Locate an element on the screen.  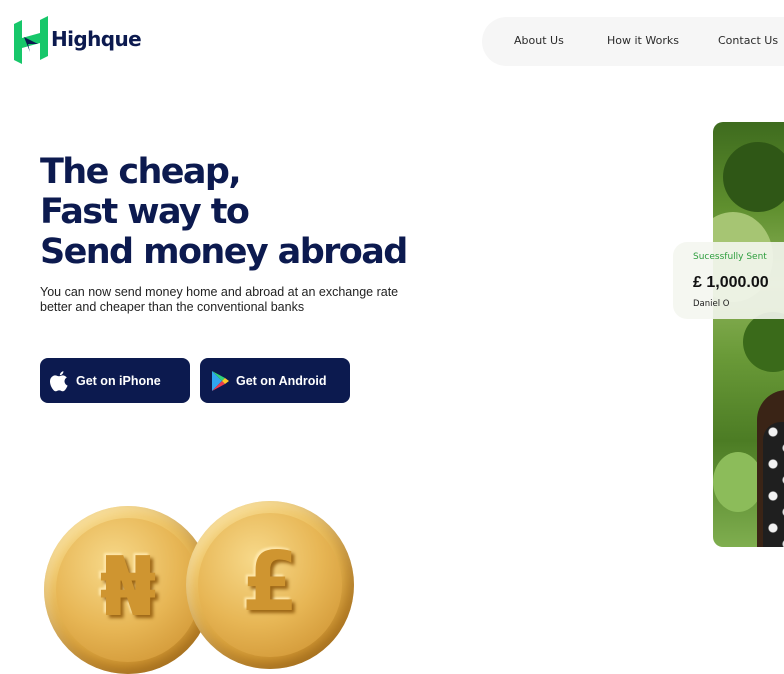
get-on-android-button: Get on Android is located at coordinates (275, 380).